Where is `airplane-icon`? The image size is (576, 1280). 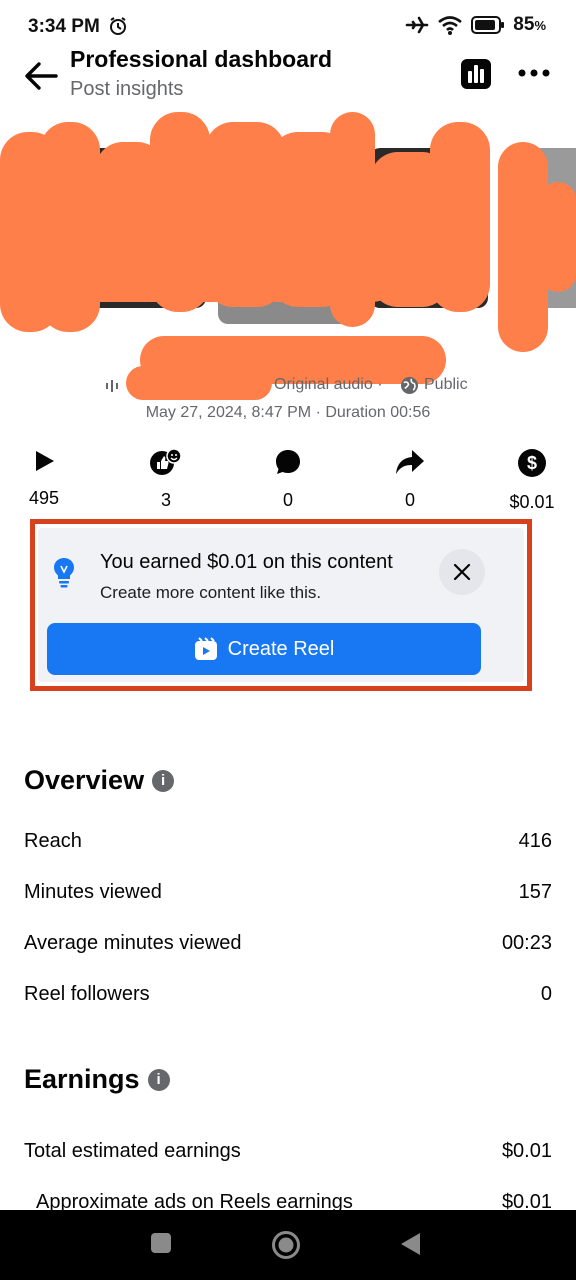
airplane-icon is located at coordinates (417, 25).